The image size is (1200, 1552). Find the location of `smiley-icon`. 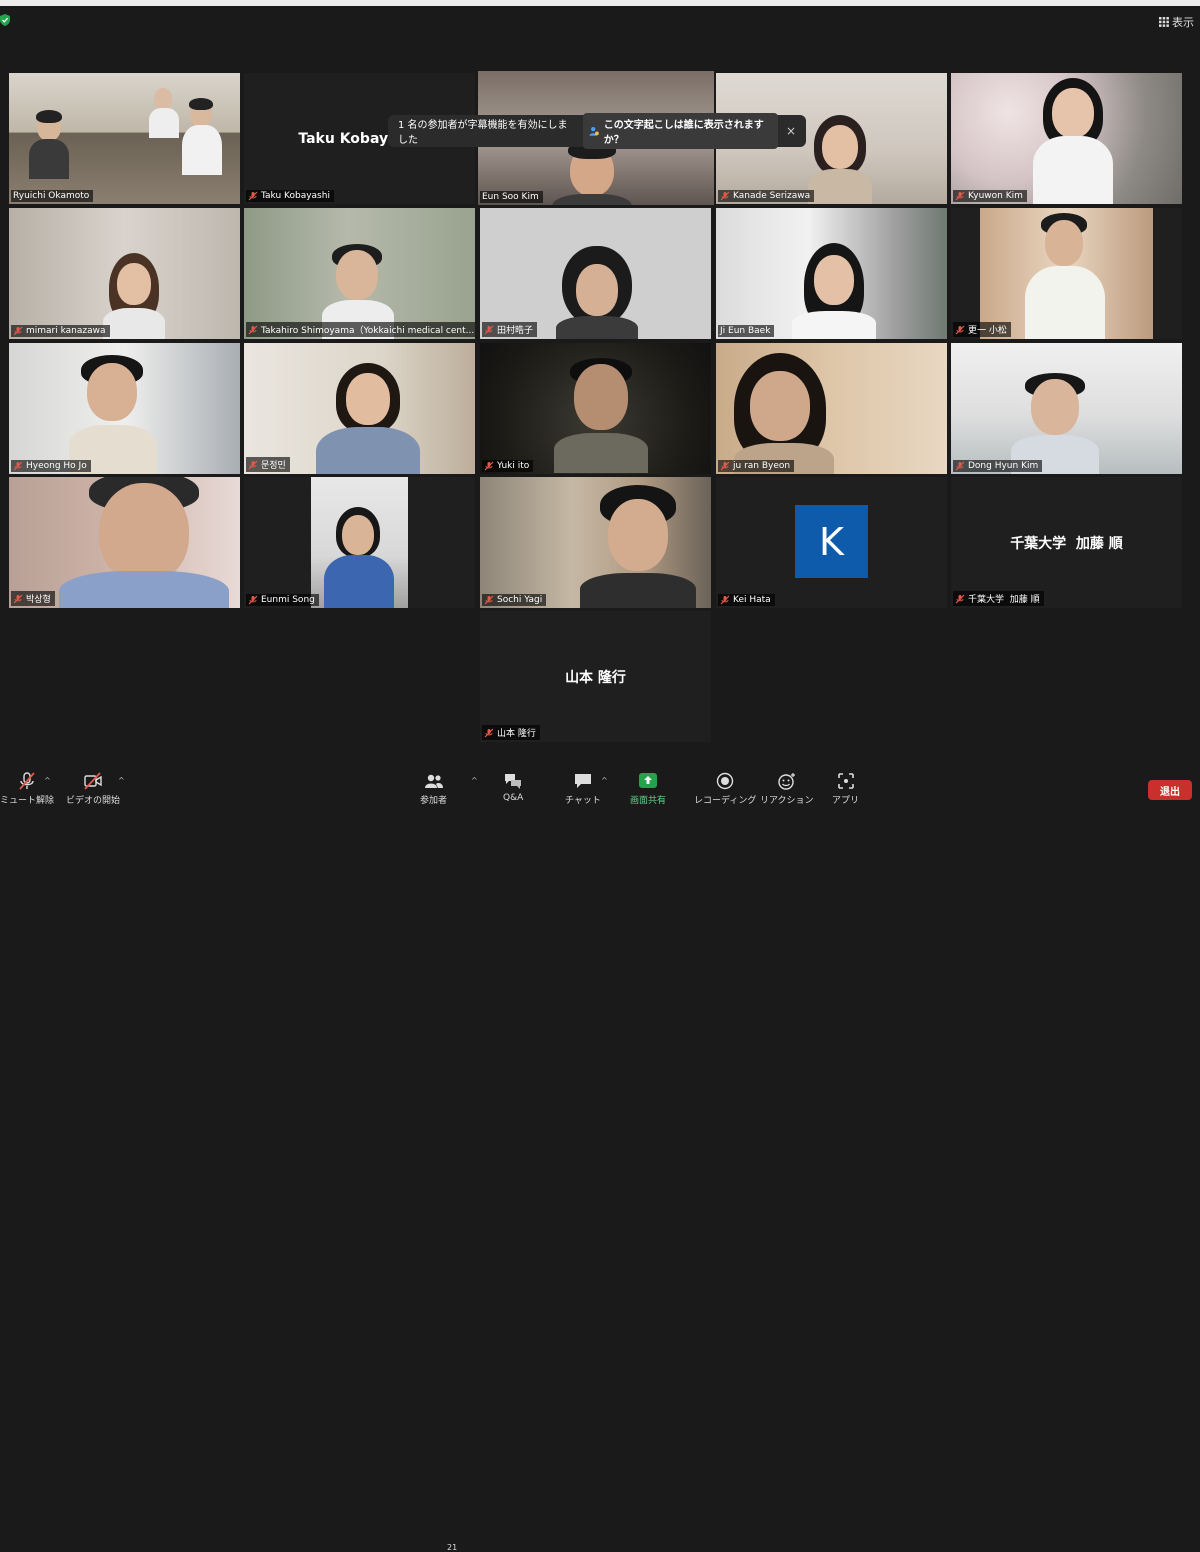

smiley-icon is located at coordinates (786, 781).